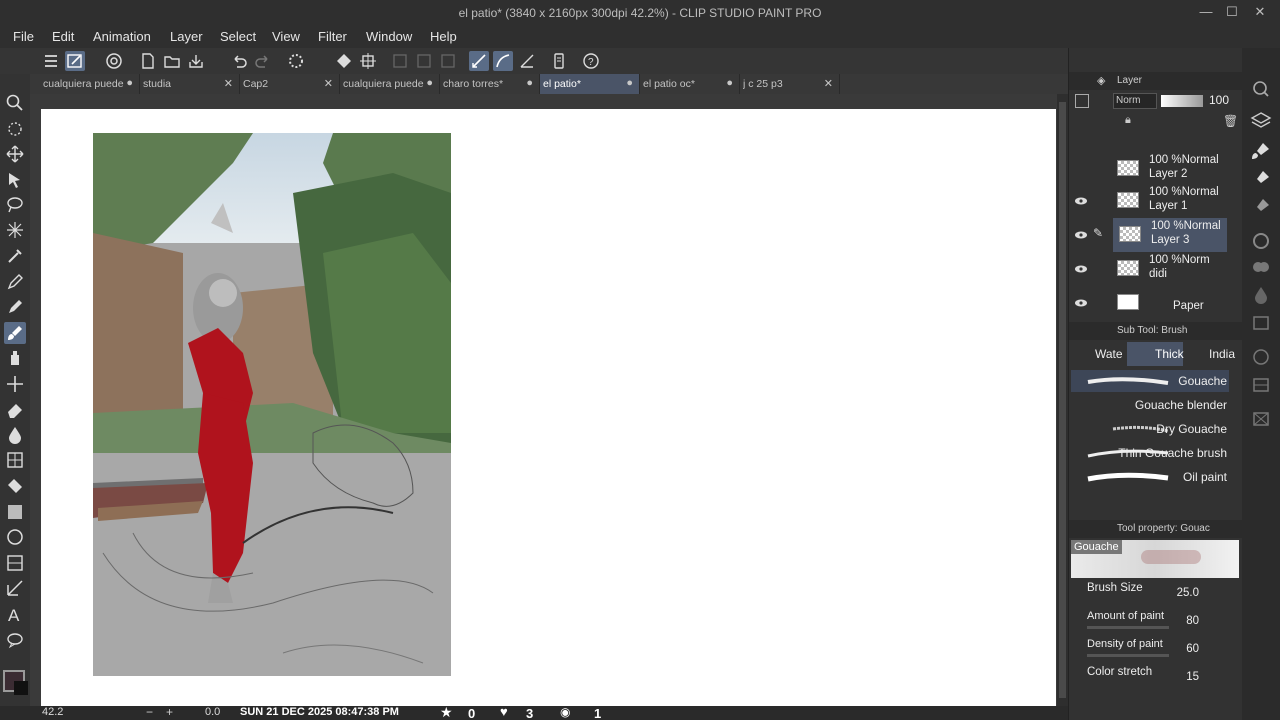 This screenshot has width=1280, height=720. I want to click on pen-icon, so click(15, 282).